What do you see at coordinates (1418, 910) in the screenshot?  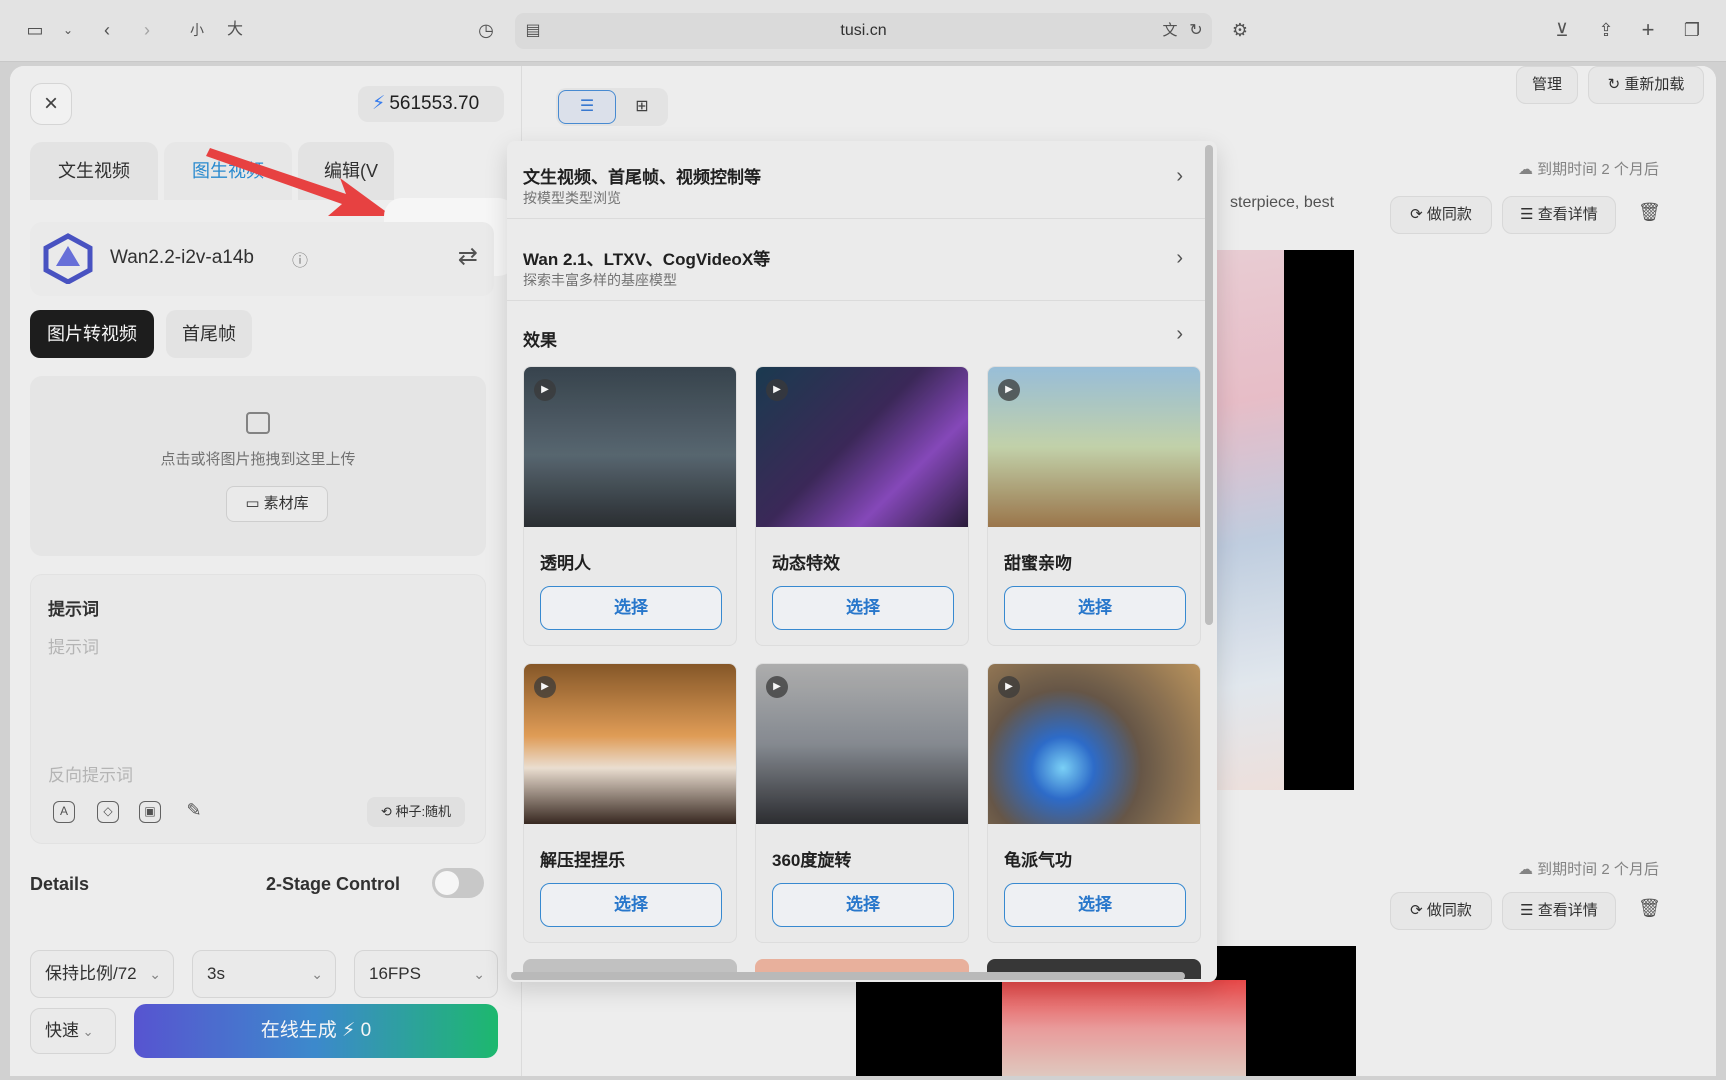 I see `copy-style-icon: ⟳` at bounding box center [1418, 910].